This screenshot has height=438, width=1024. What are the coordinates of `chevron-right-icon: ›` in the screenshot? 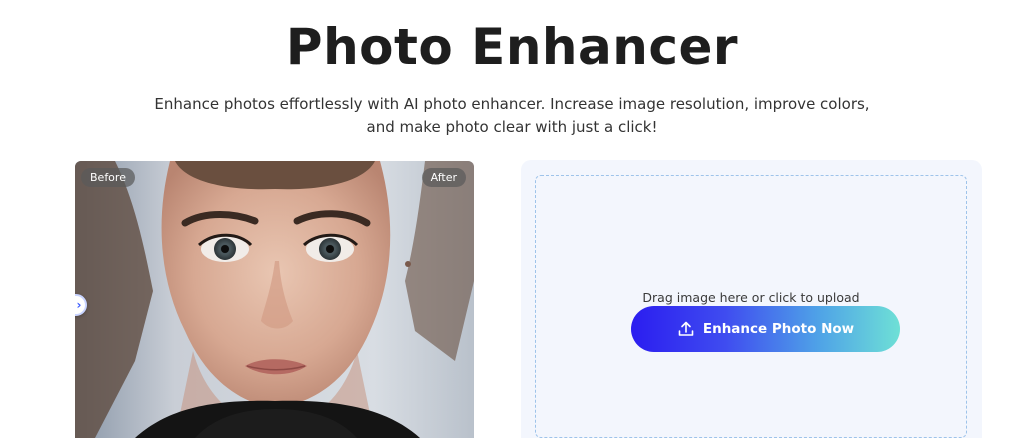 It's located at (79, 305).